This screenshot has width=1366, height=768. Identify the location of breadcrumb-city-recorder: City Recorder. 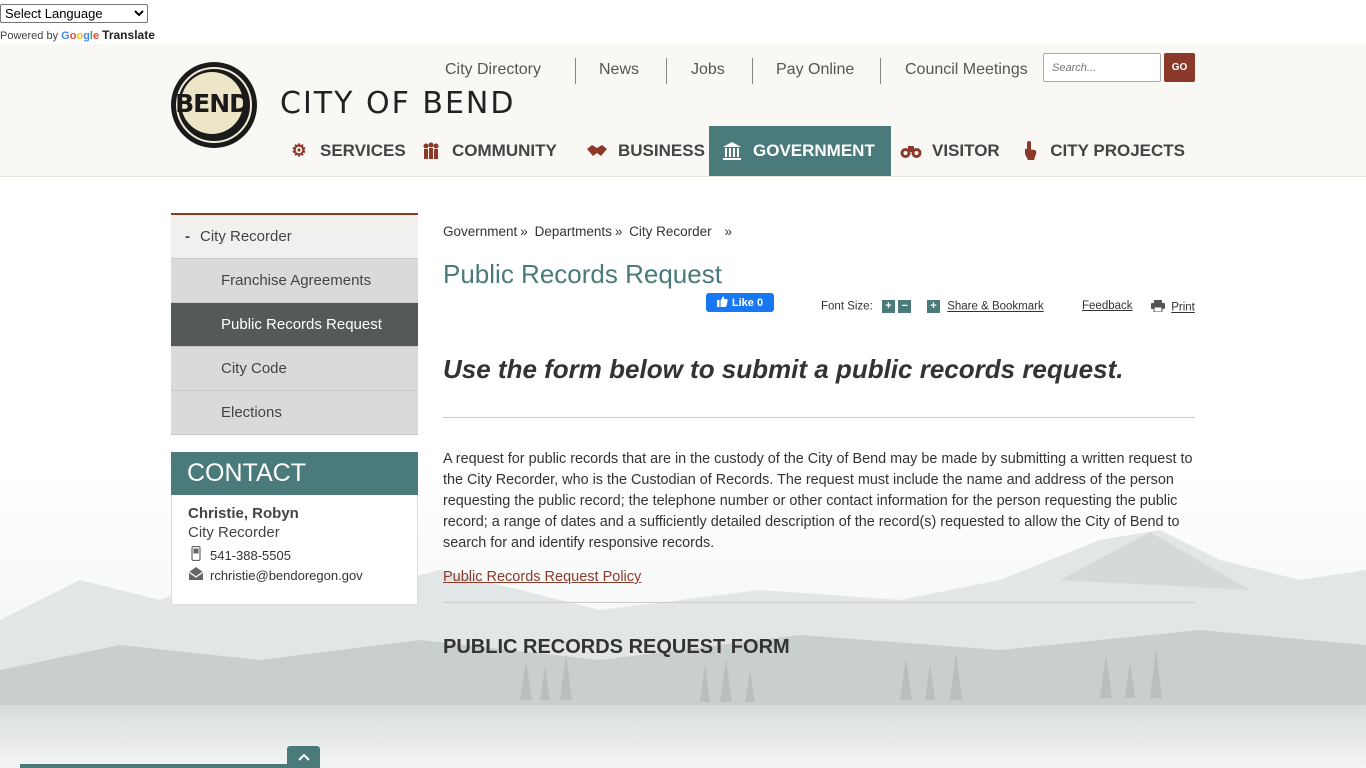
(670, 231).